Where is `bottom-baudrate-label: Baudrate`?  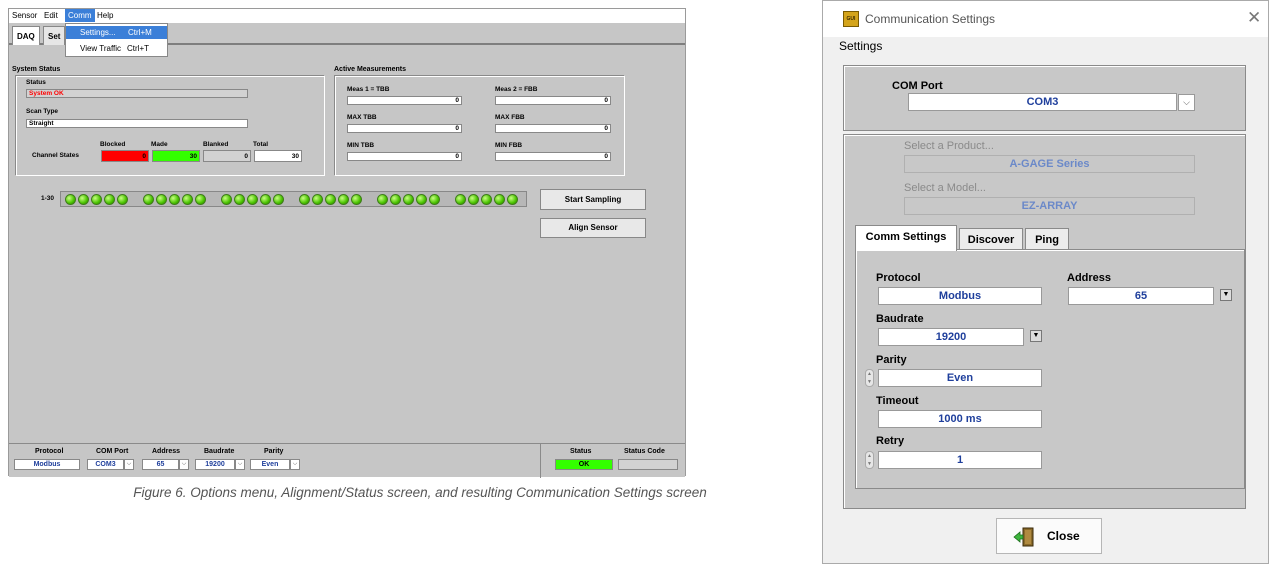
bottom-baudrate-label: Baudrate is located at coordinates (219, 451).